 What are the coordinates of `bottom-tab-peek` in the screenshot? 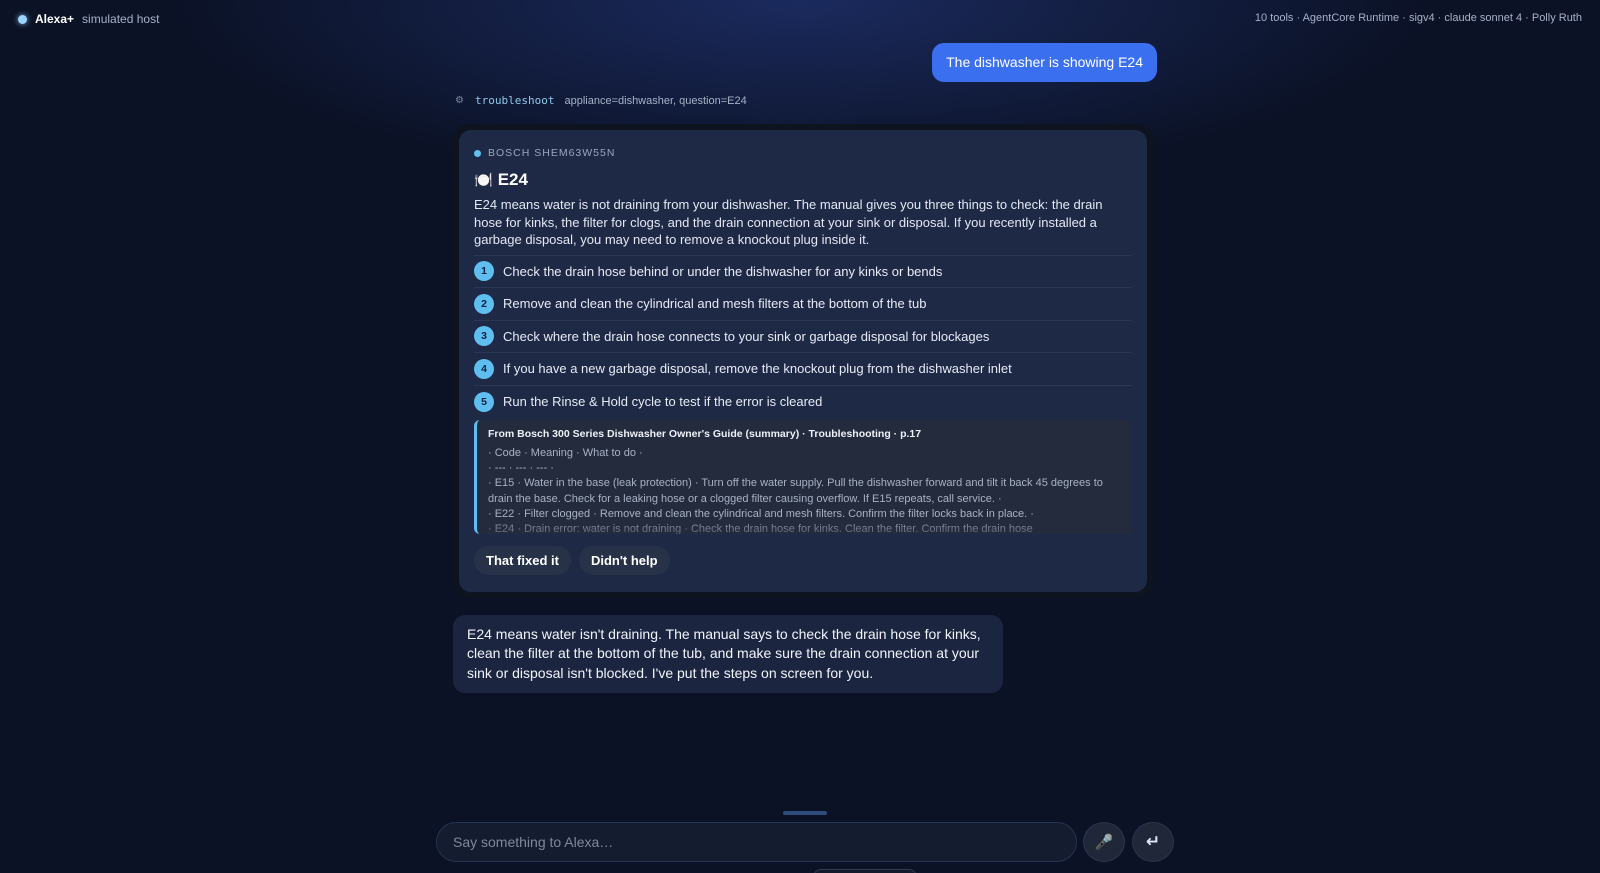 It's located at (865, 871).